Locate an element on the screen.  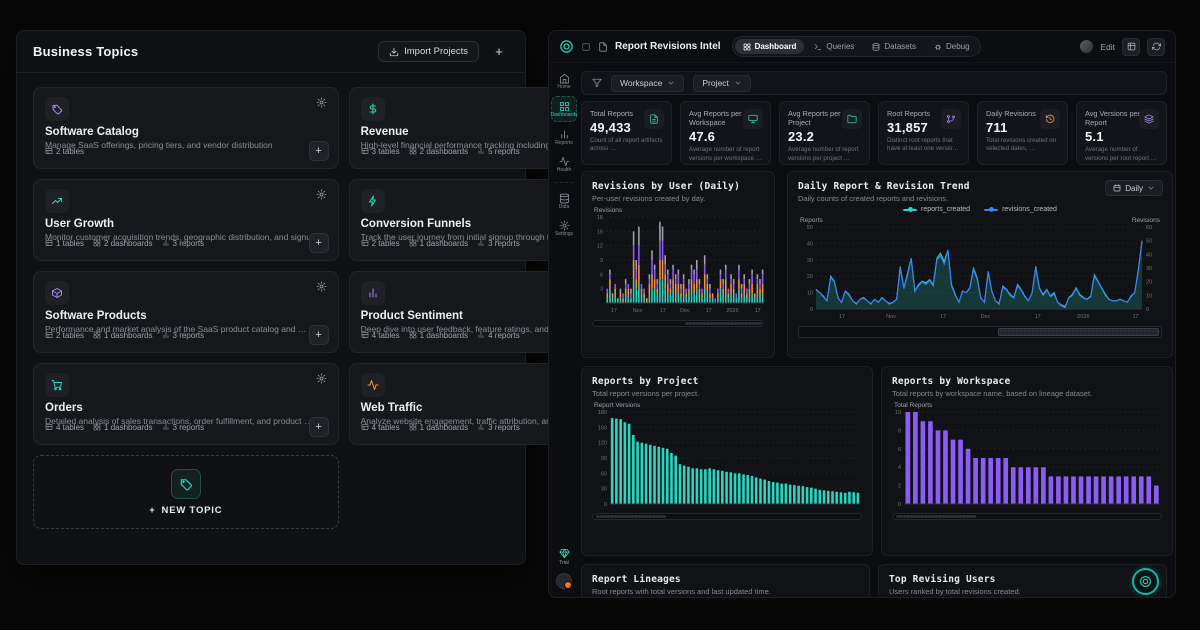
chart-subtitle: Total report versions per project. is located at coordinates (646, 393).